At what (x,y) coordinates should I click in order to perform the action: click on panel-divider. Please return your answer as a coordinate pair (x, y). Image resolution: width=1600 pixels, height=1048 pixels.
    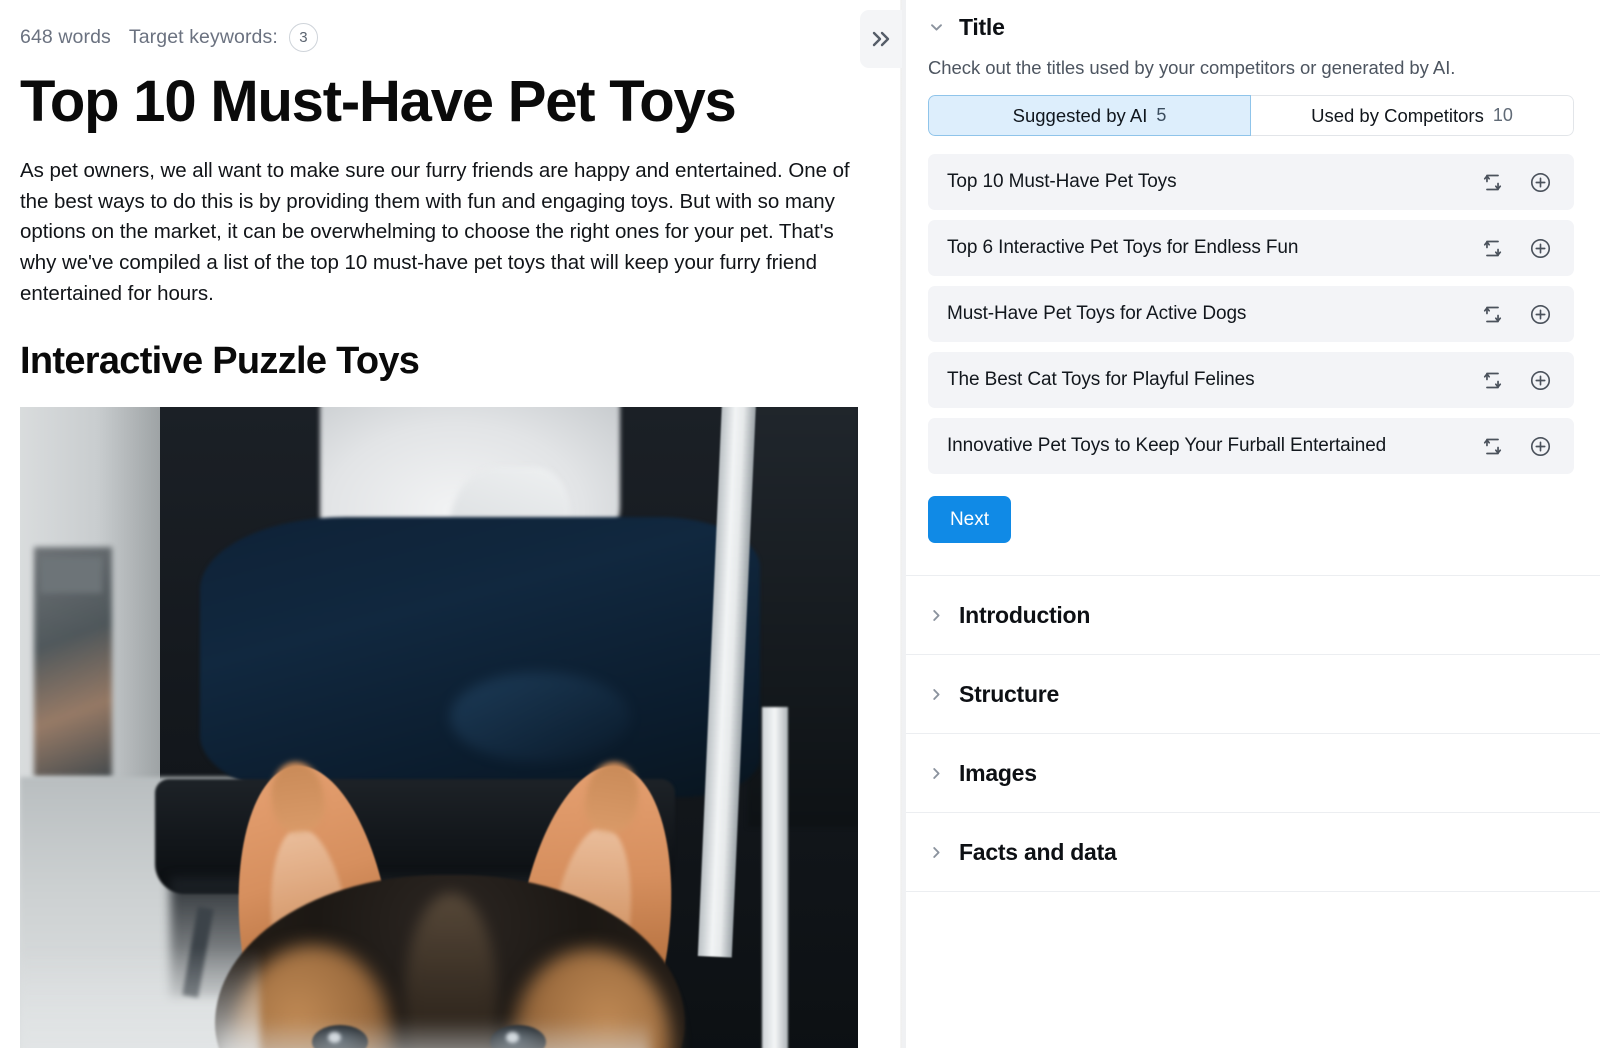
    Looking at the image, I should click on (880, 524).